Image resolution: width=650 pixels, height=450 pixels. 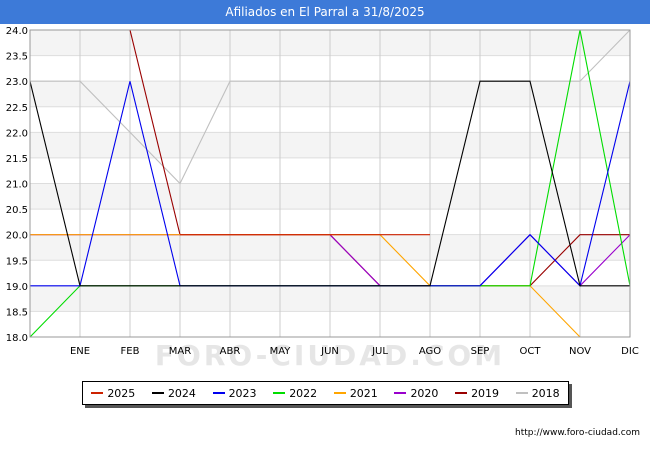 I want to click on x-tick-label: NOV, so click(x=580, y=351).